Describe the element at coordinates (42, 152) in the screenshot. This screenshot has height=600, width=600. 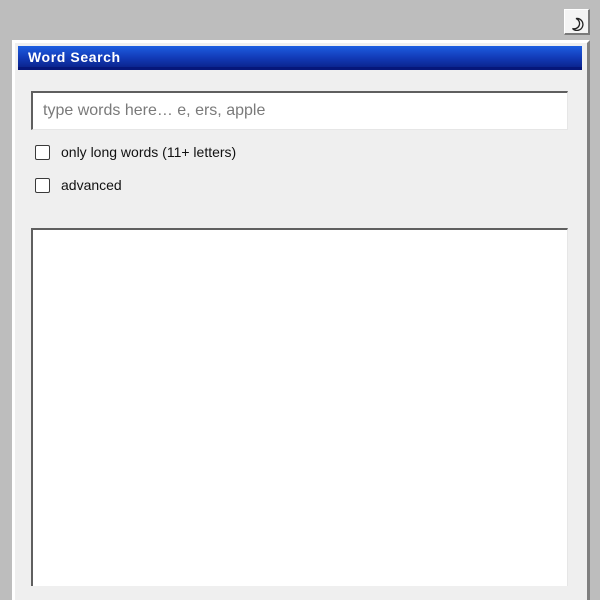
I see `long-words-checkbox` at that location.